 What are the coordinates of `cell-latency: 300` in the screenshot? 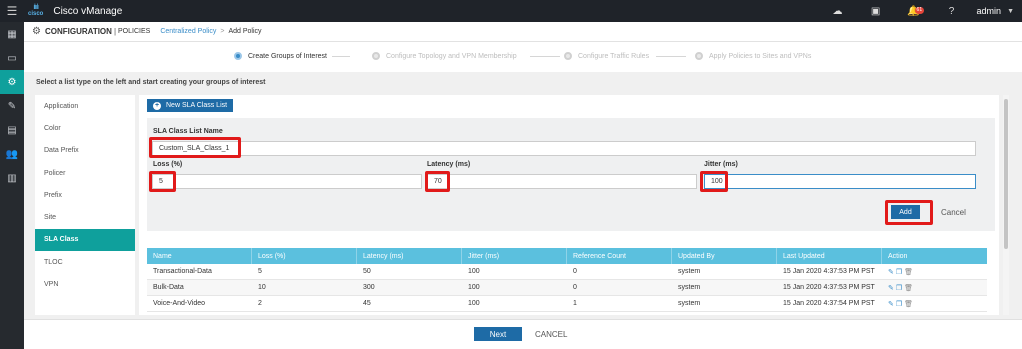 It's located at (369, 287).